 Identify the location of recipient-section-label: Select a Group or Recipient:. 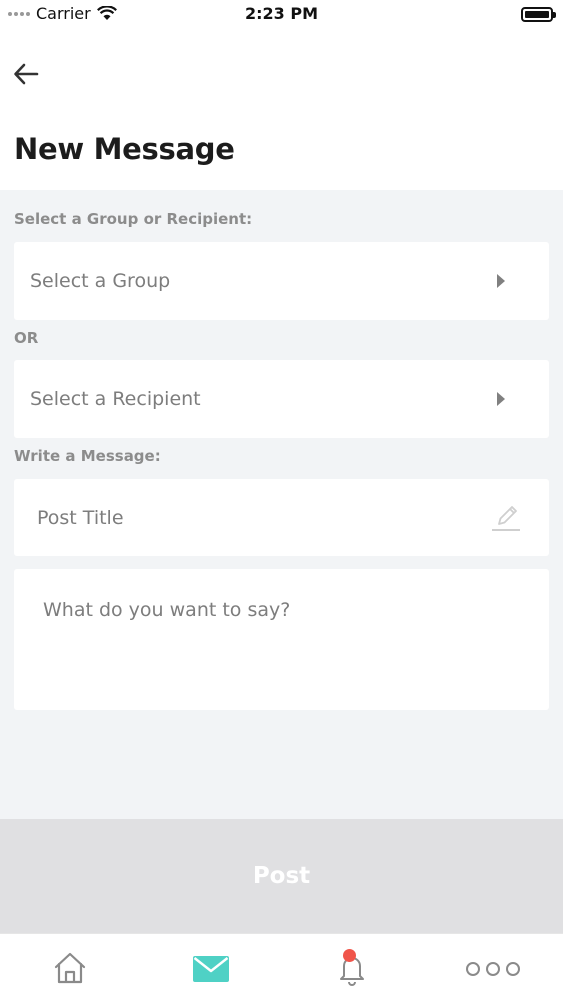
(133, 219).